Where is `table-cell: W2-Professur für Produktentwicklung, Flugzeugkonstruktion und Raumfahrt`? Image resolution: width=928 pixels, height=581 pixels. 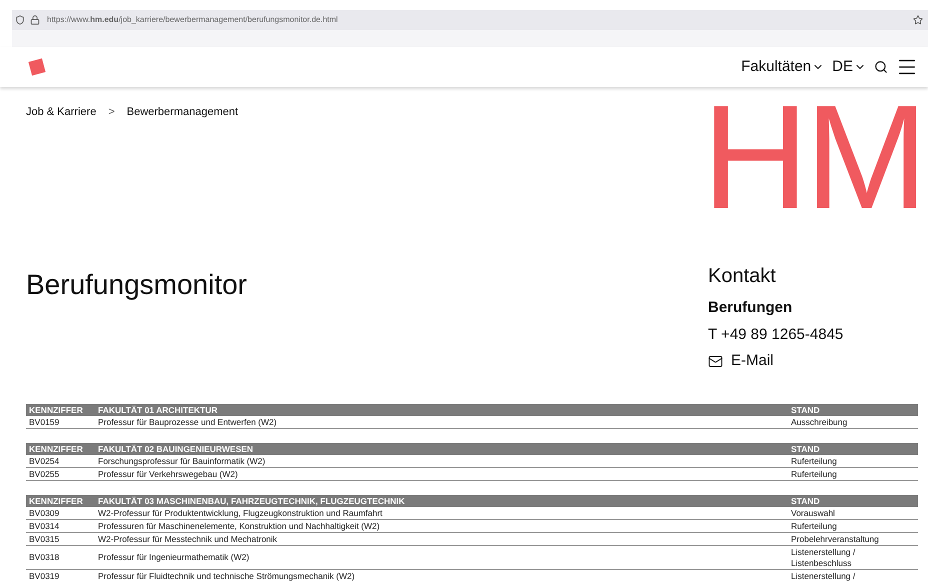
table-cell: W2-Professur für Produktentwicklung, Flugzeugkonstruktion und Raumfahrt is located at coordinates (441, 513).